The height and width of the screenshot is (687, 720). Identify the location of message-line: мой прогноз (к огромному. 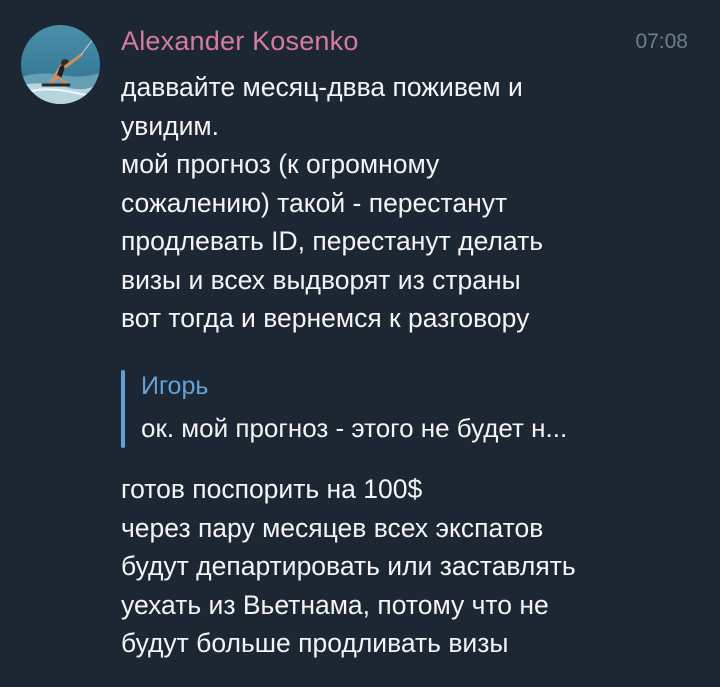
(280, 164).